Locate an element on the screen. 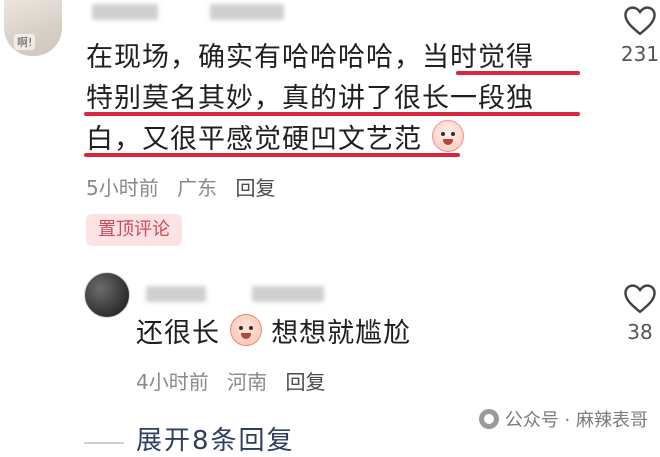 This screenshot has height=457, width=660. like-button: 38 is located at coordinates (635, 313).